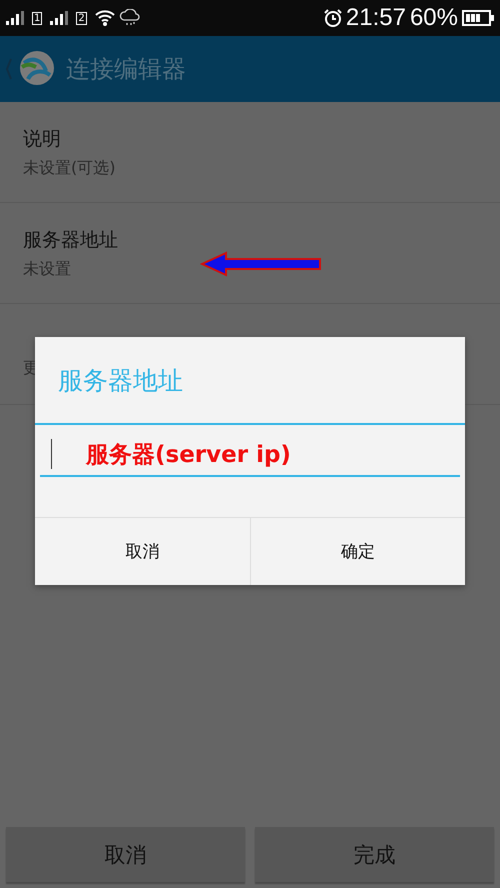  I want to click on battery-icon, so click(478, 18).